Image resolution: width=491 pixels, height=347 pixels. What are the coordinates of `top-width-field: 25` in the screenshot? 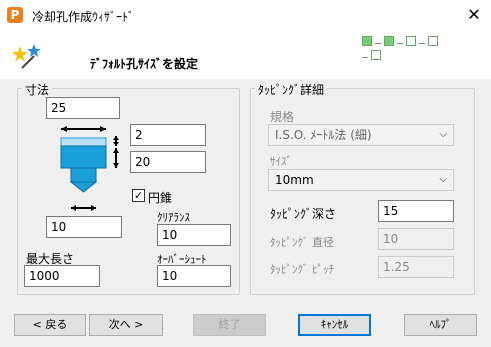 It's located at (83, 108).